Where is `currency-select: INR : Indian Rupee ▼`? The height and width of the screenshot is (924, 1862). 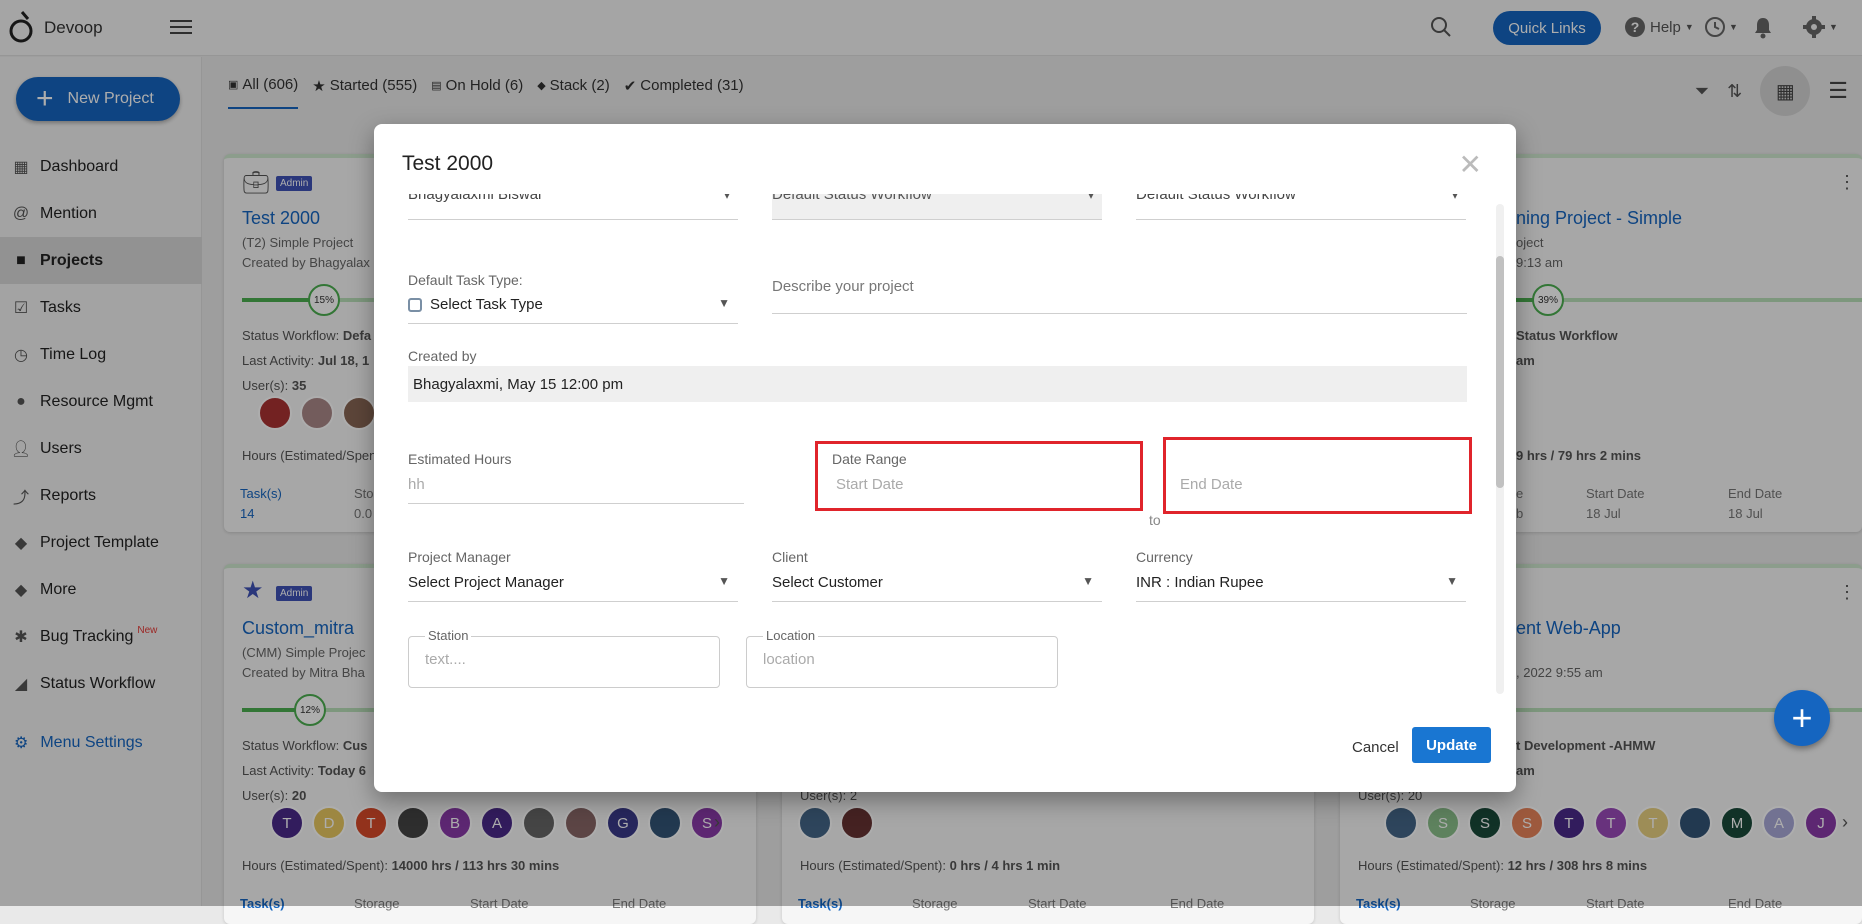 currency-select: INR : Indian Rupee ▼ is located at coordinates (1301, 586).